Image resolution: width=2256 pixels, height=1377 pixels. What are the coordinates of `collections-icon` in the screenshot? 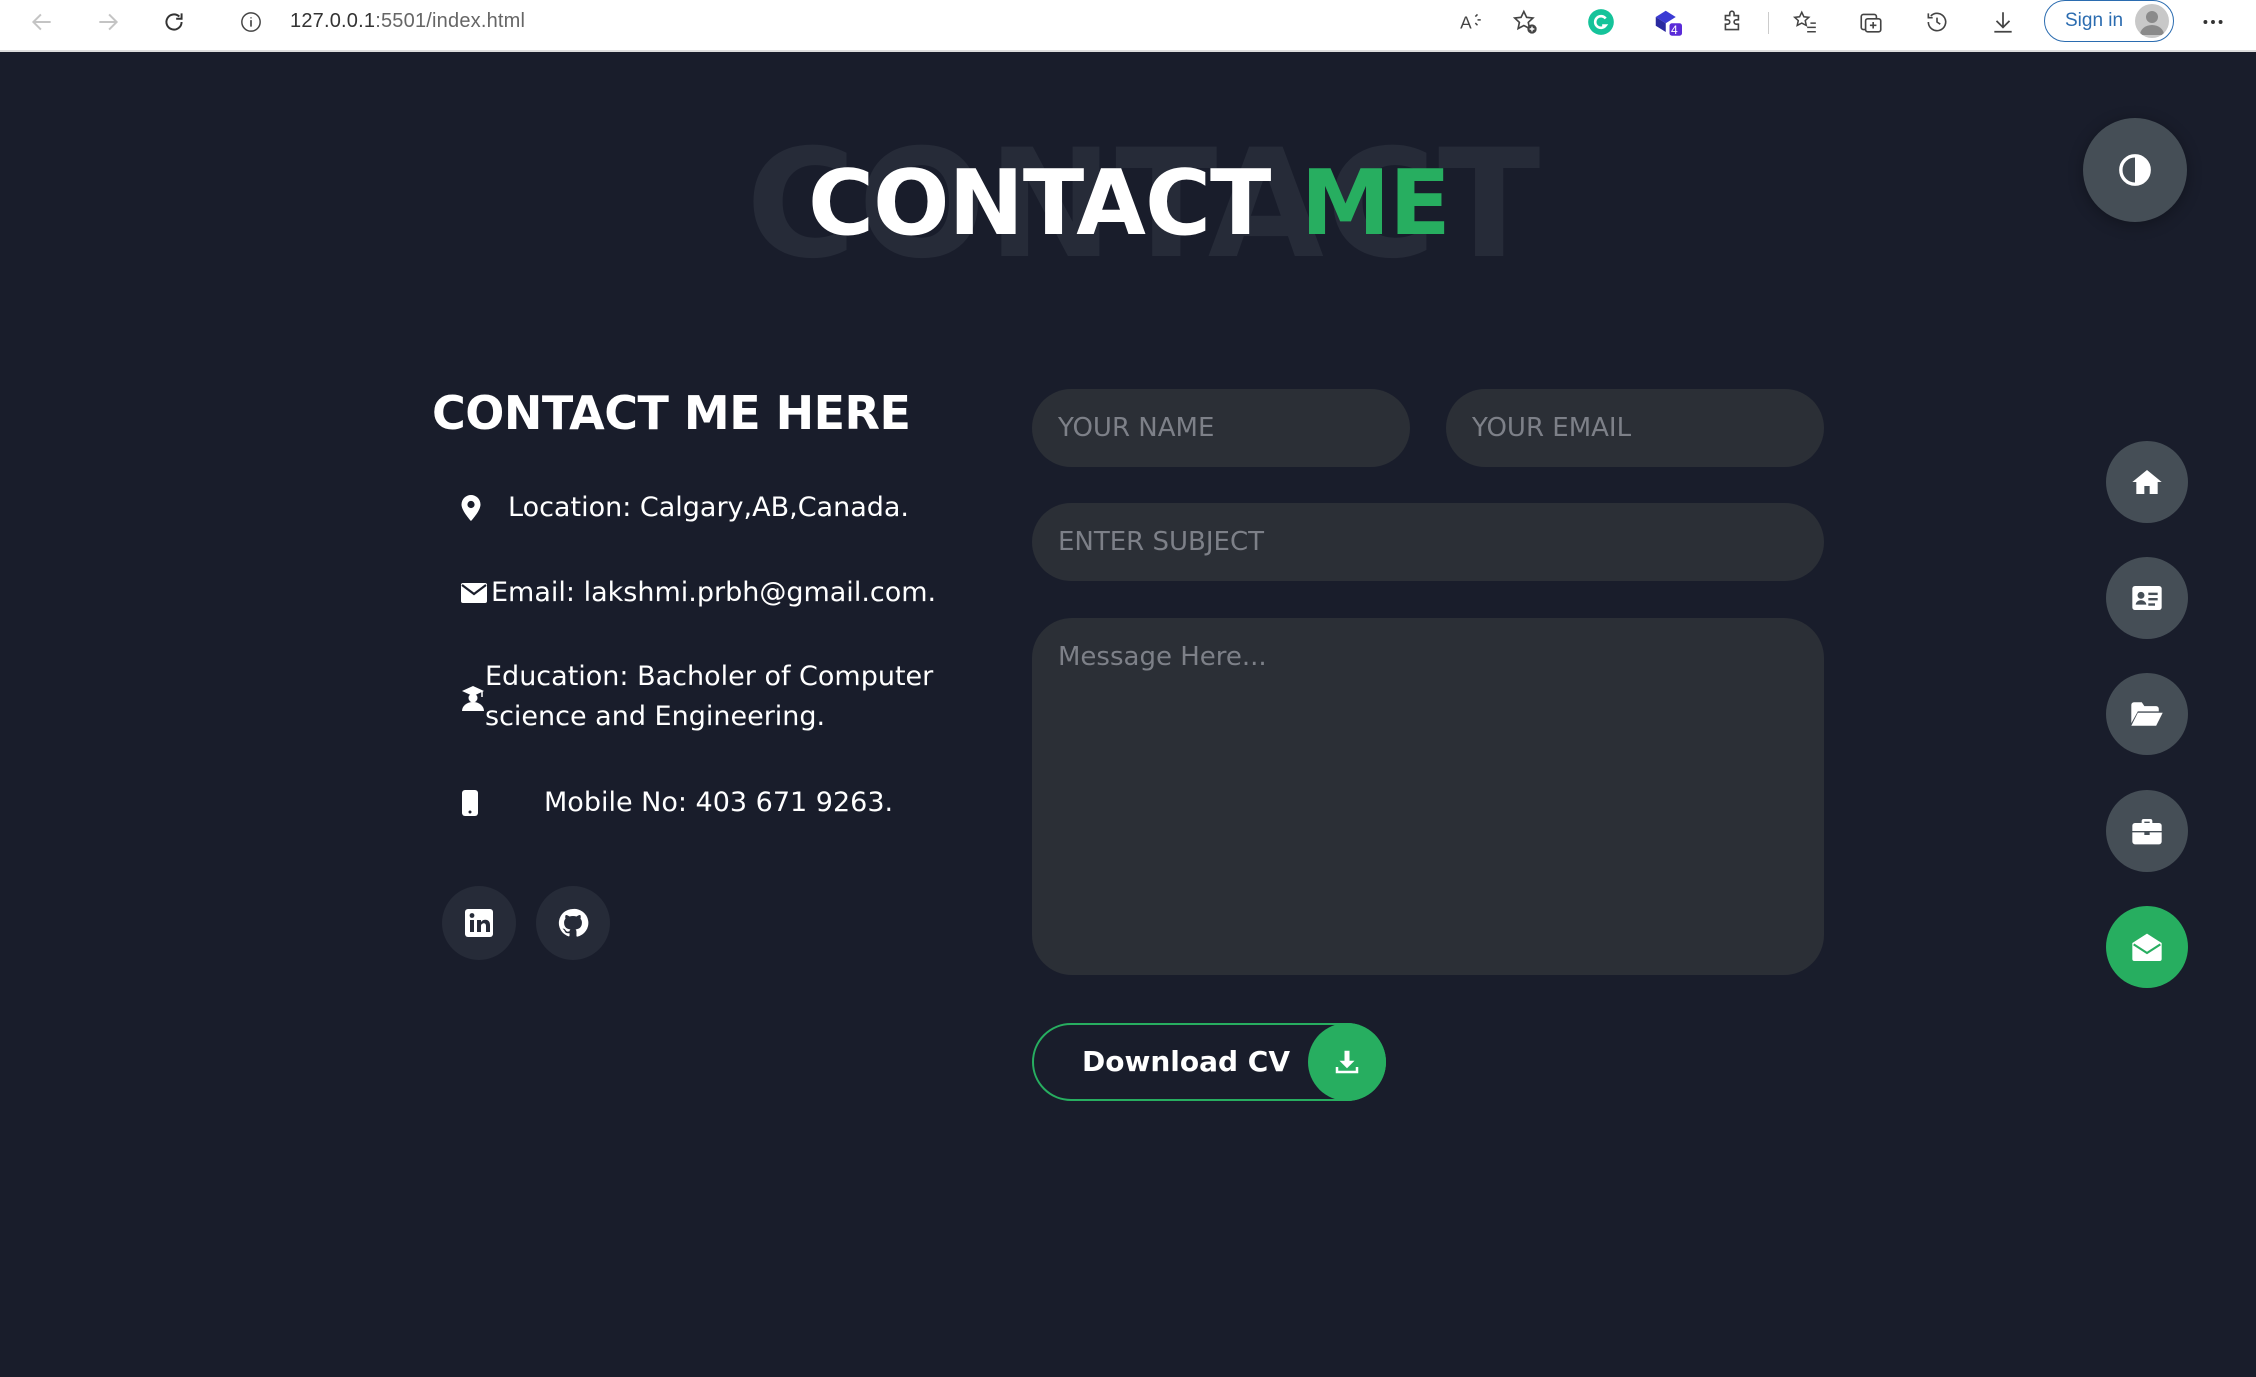 It's located at (1871, 23).